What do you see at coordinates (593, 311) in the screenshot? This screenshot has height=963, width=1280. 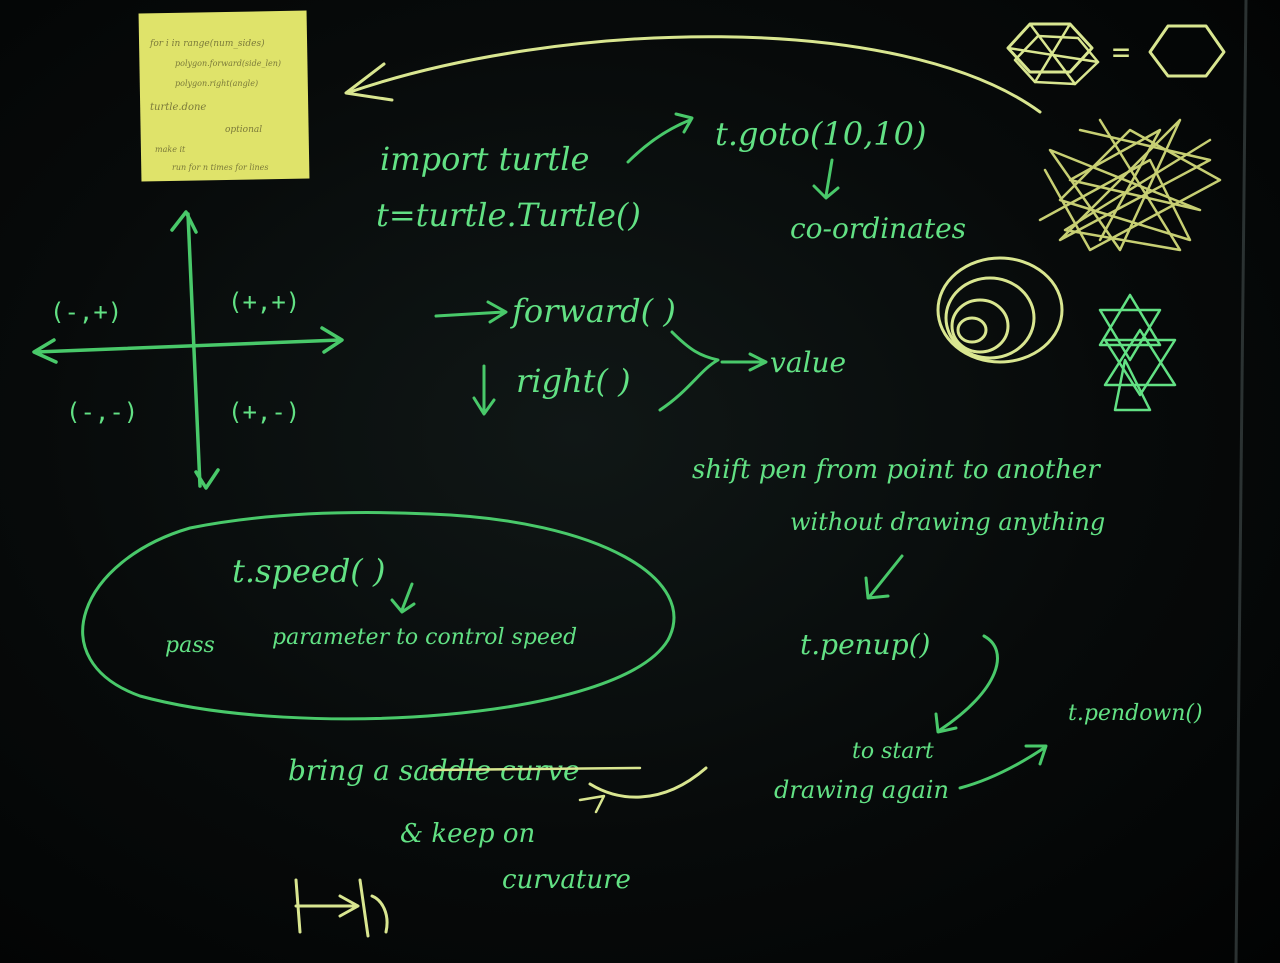 I see `command-forward: forward( )` at bounding box center [593, 311].